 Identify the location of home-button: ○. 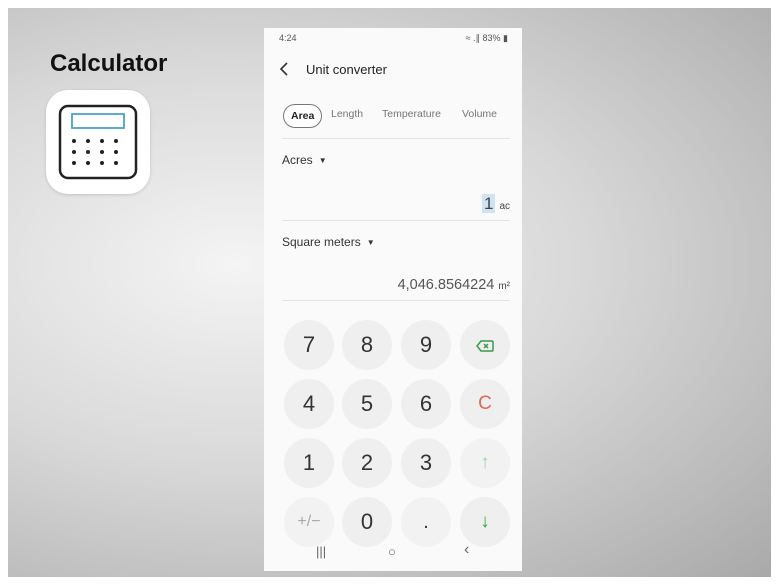
(392, 551).